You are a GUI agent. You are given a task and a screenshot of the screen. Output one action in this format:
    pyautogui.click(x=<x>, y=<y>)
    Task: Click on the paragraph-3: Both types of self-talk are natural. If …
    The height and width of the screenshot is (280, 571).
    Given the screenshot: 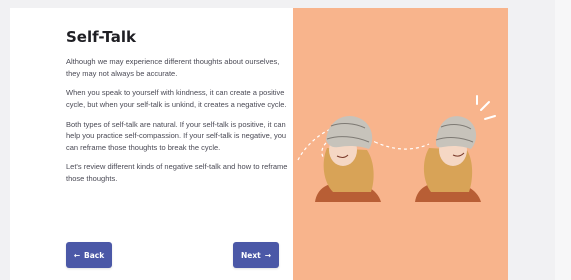 What is the action you would take?
    pyautogui.click(x=176, y=135)
    